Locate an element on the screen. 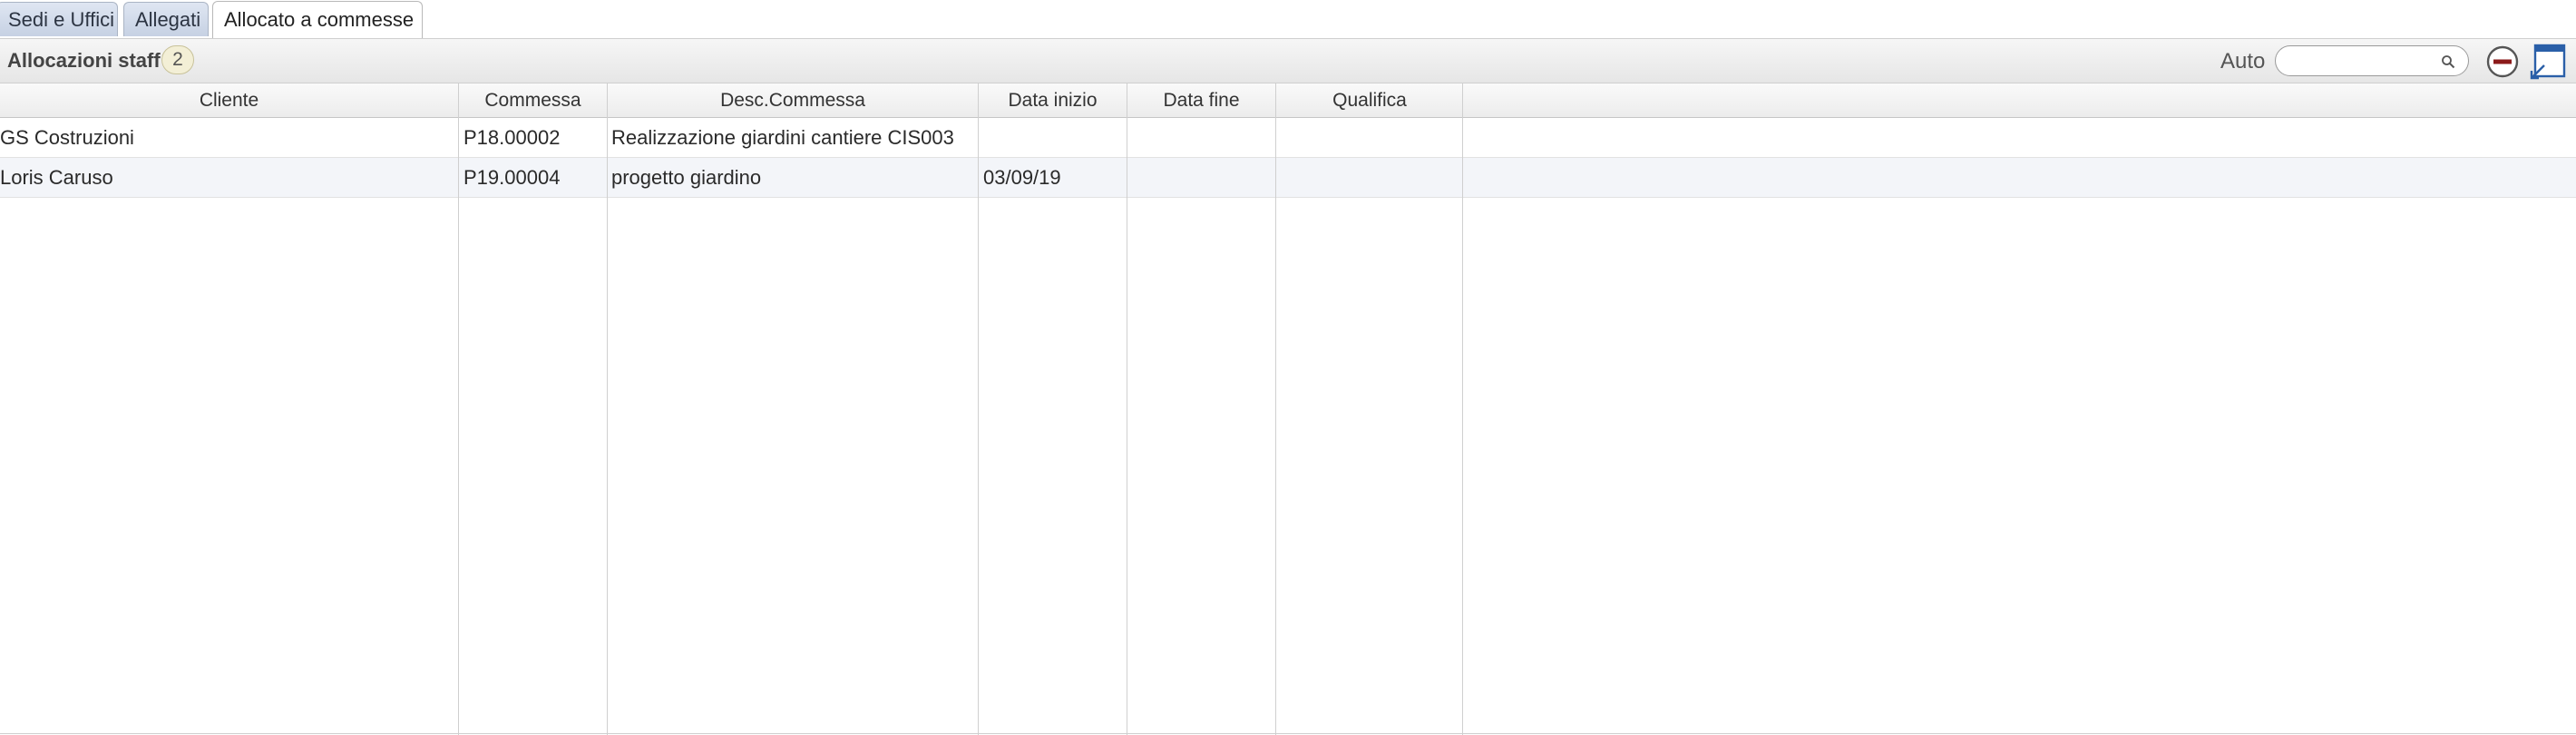 The image size is (2576, 735). tab-allocato-a-commesse: Allocato a commesse is located at coordinates (317, 20).